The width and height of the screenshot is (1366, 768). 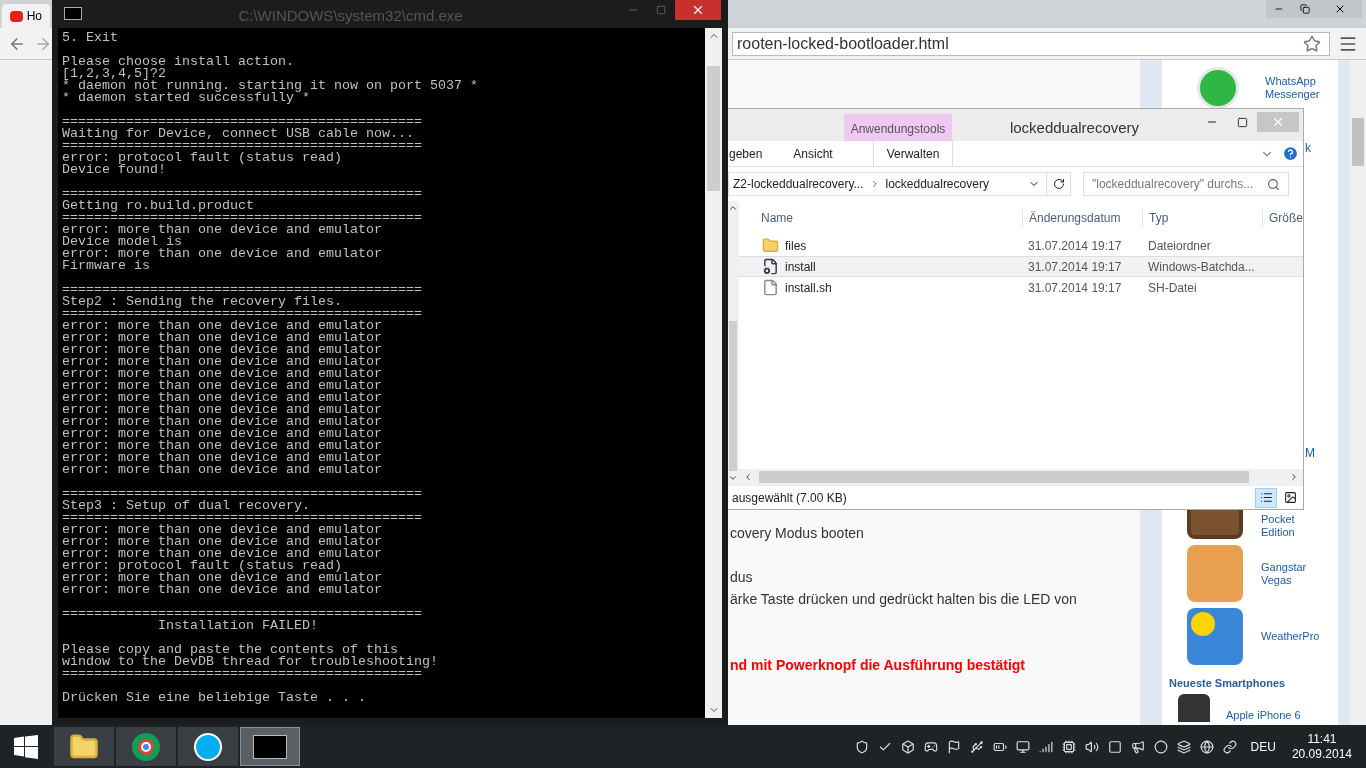 I want to click on volume-icon, so click(x=1091, y=746).